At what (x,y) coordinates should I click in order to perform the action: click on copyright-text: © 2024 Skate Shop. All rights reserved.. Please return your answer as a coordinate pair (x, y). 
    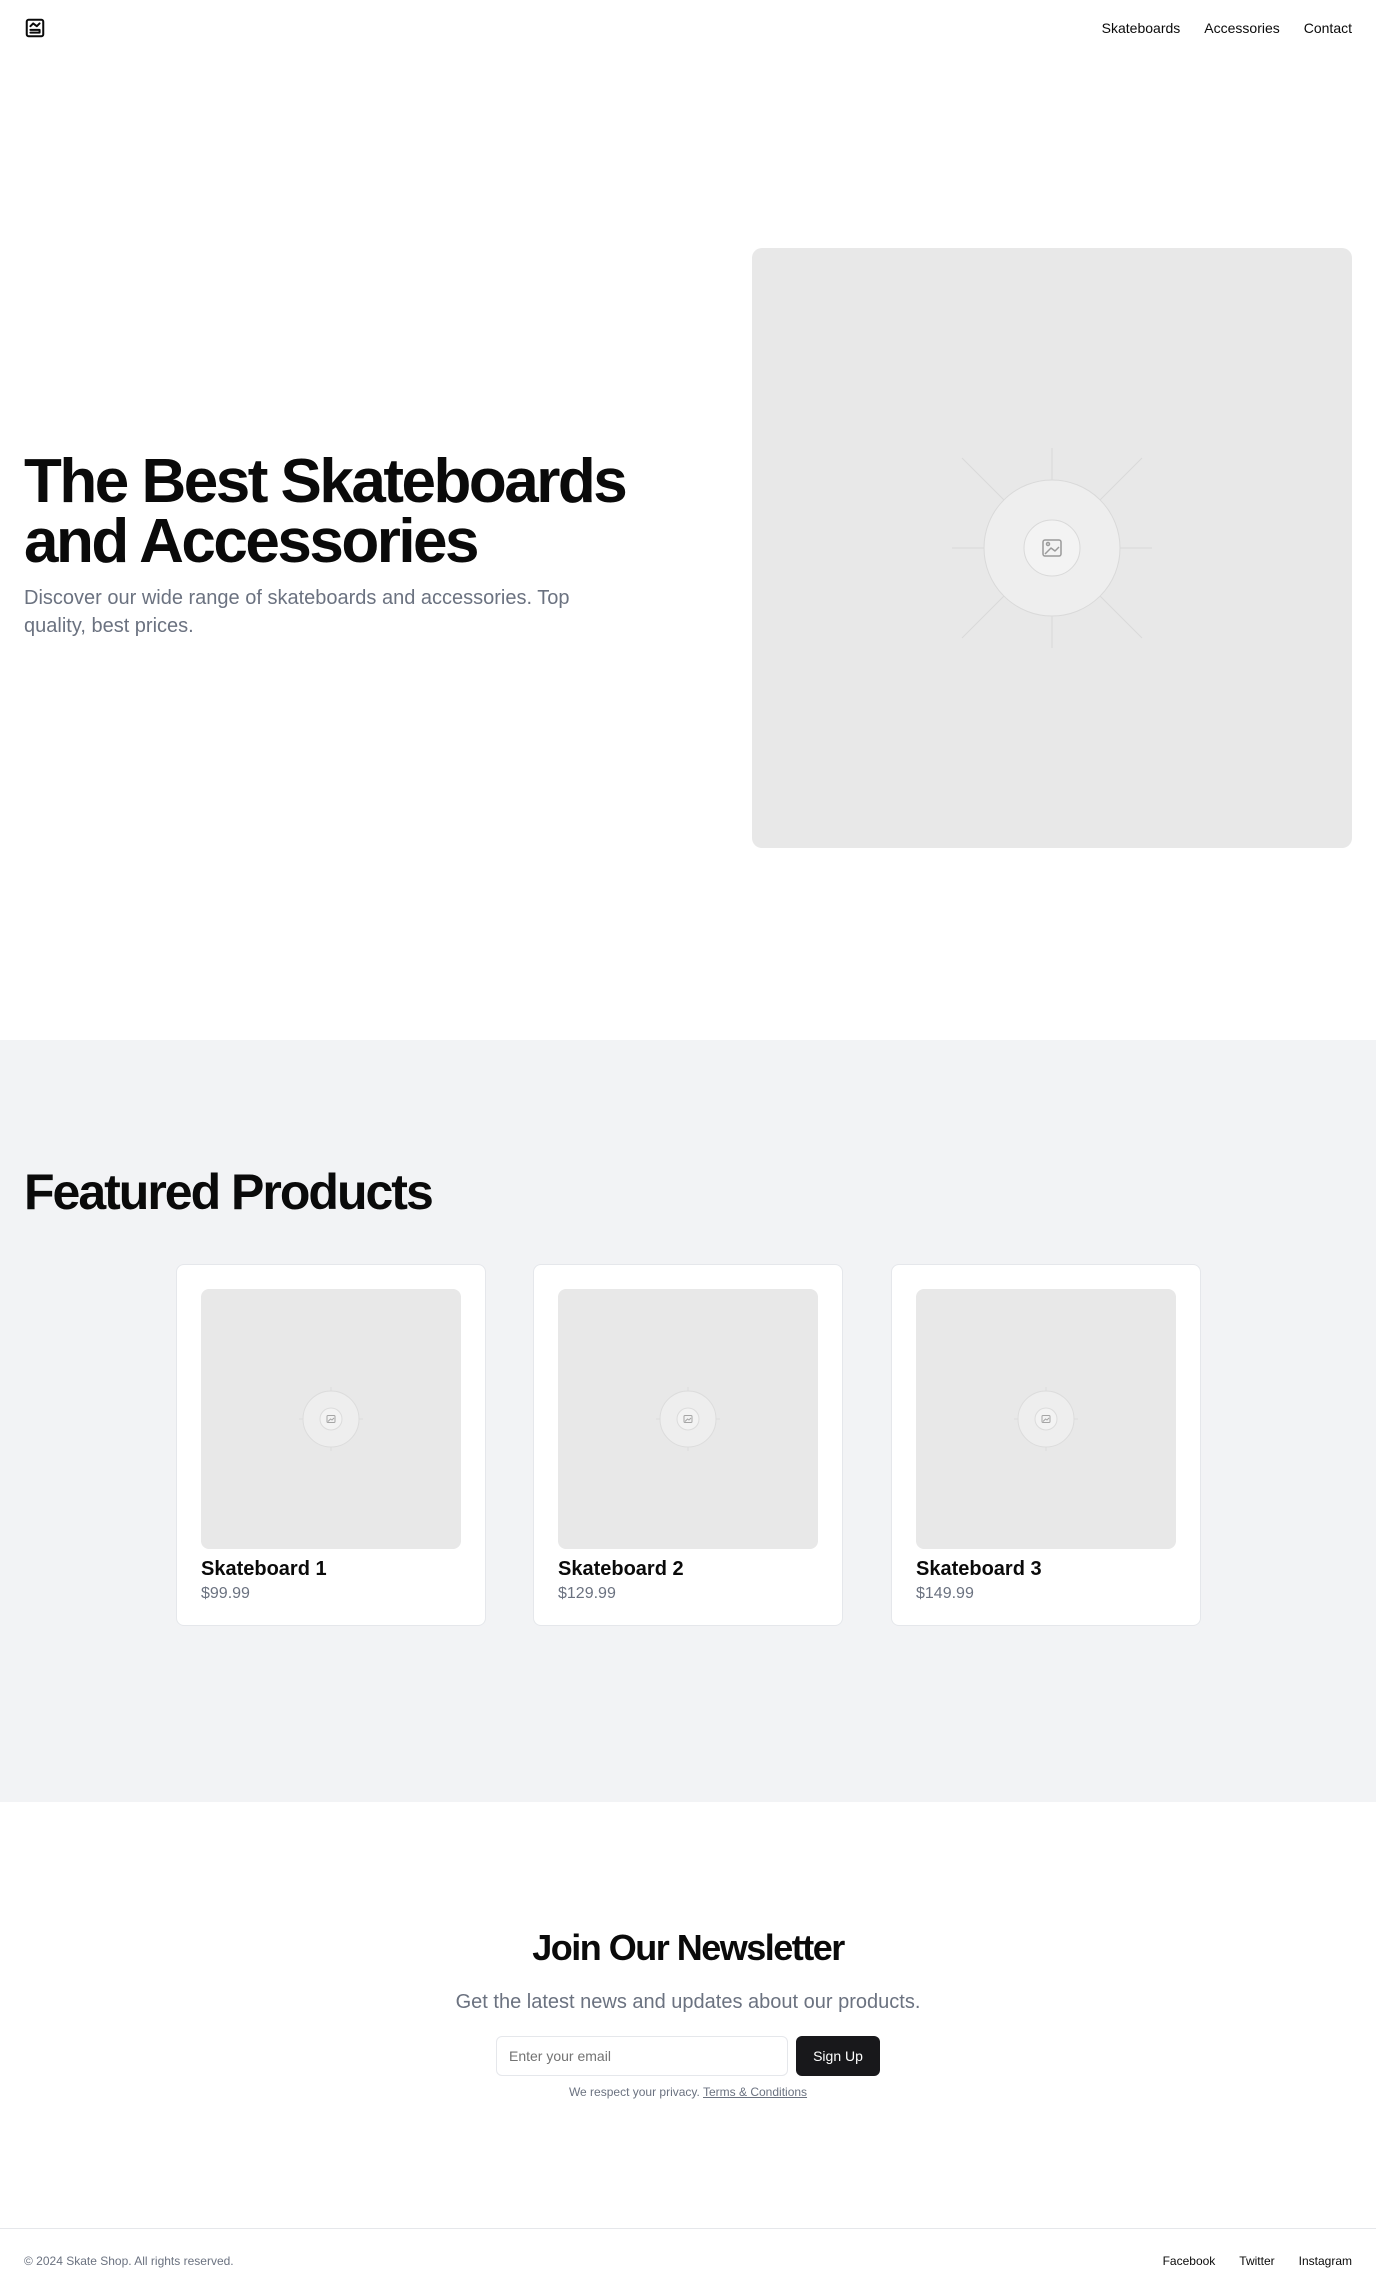
    Looking at the image, I should click on (129, 2260).